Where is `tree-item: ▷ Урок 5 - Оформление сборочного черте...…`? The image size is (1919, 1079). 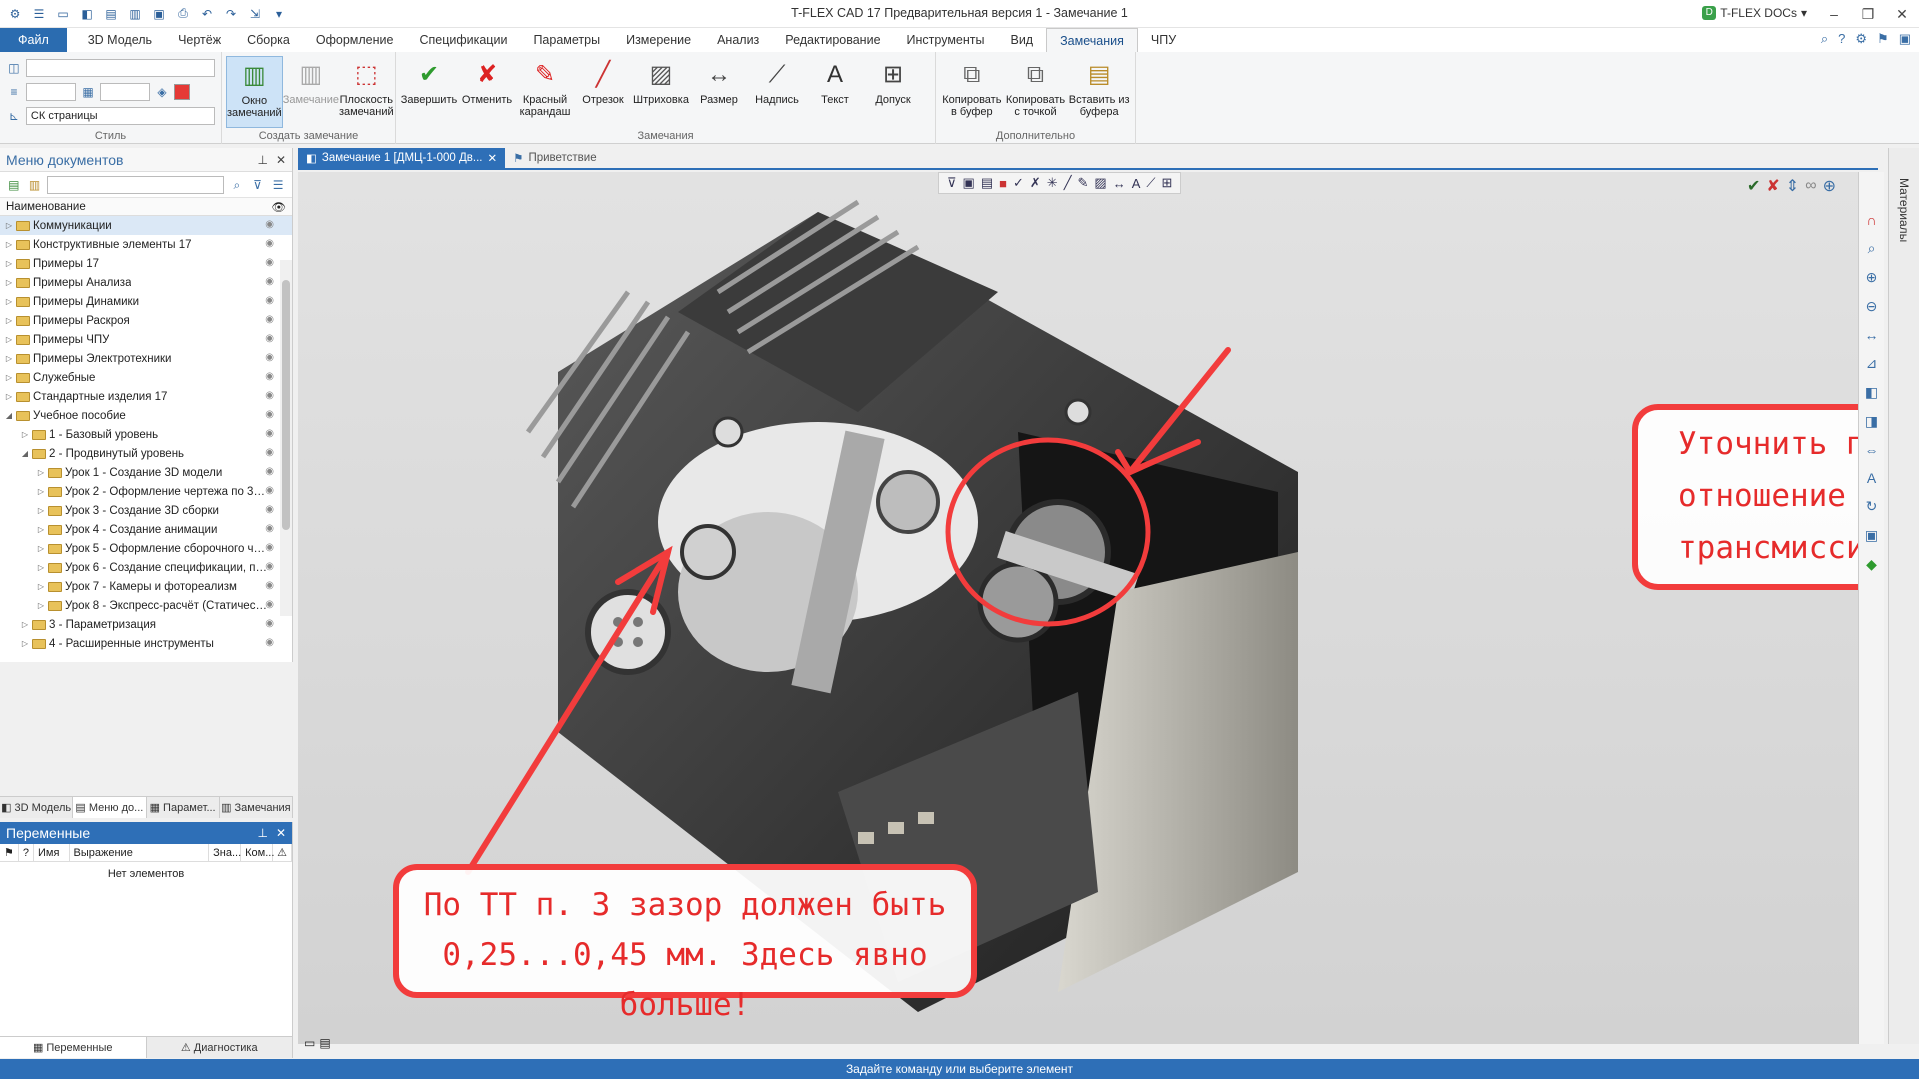 tree-item: ▷ Урок 5 - Оформление сборочного черте...… is located at coordinates (146, 548).